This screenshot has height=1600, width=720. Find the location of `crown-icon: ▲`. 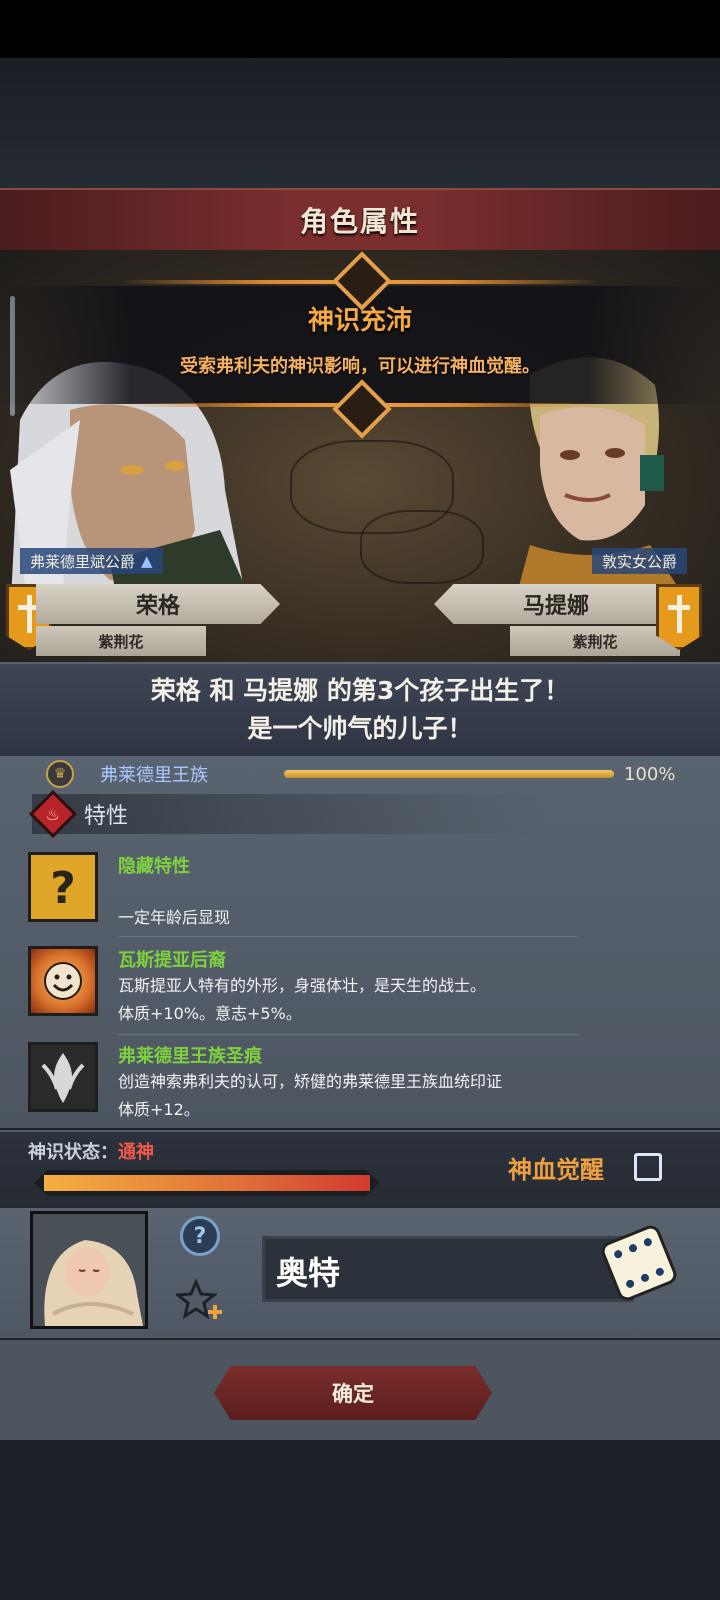

crown-icon: ▲ is located at coordinates (147, 561).